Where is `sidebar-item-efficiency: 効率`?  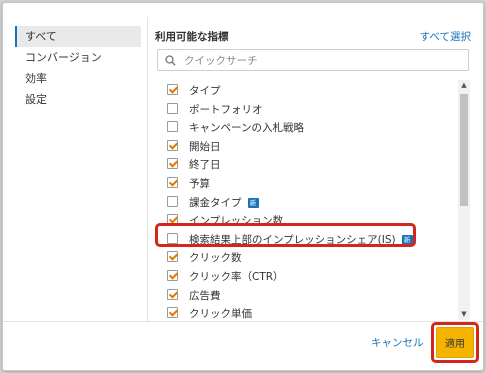 sidebar-item-efficiency: 効率 is located at coordinates (78, 78).